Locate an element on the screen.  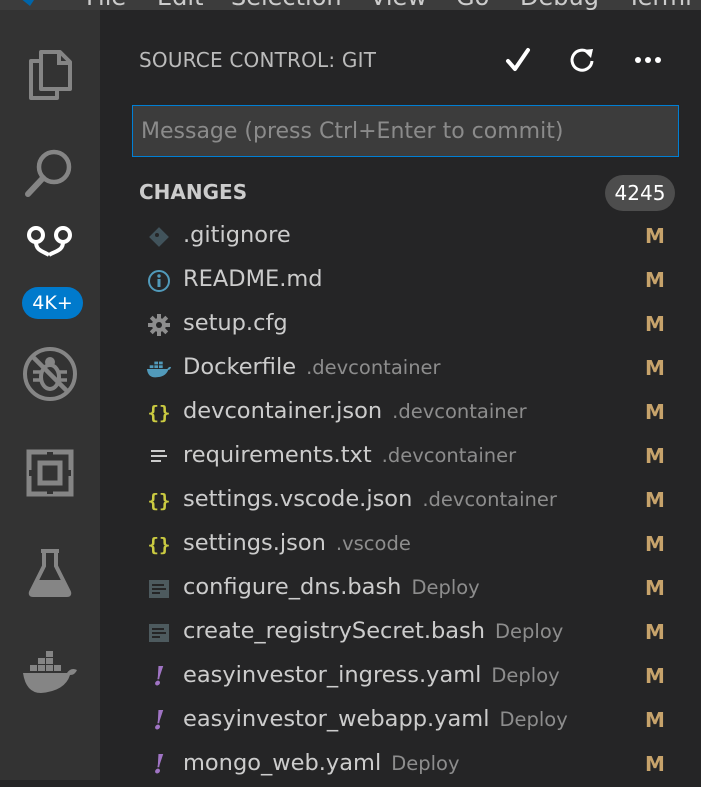
file-name: setup.cfg is located at coordinates (235, 323).